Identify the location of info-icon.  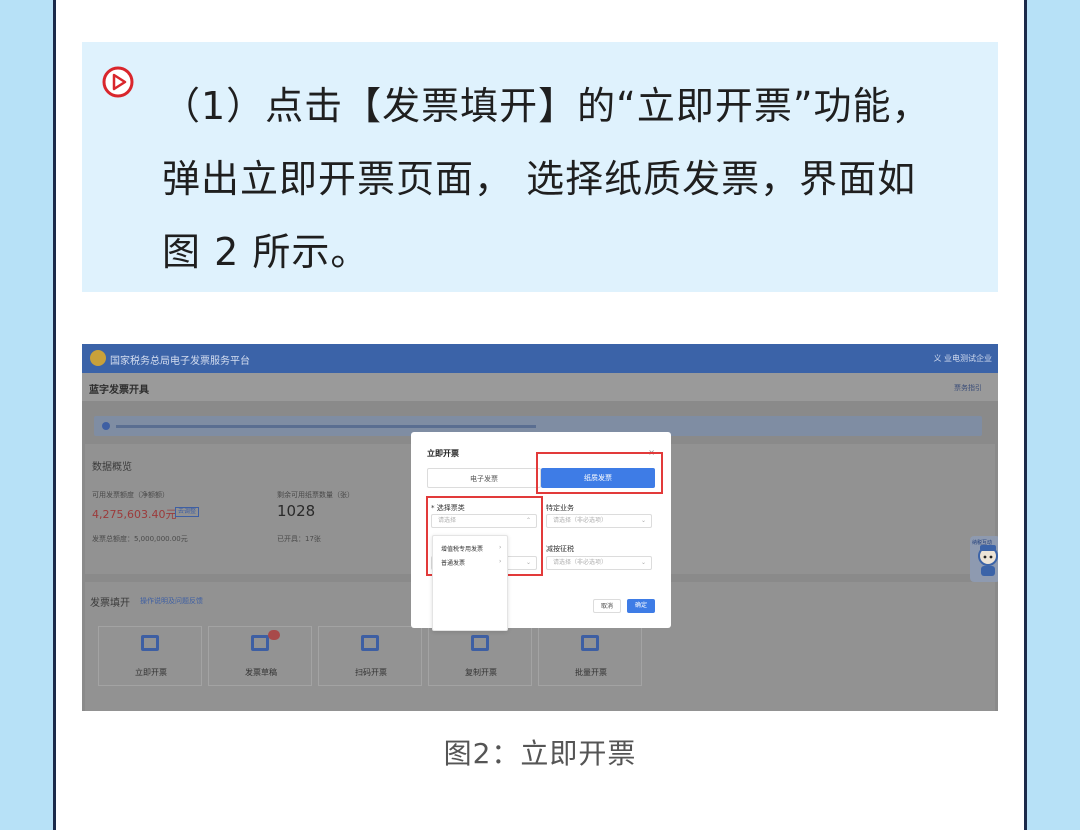
(106, 426).